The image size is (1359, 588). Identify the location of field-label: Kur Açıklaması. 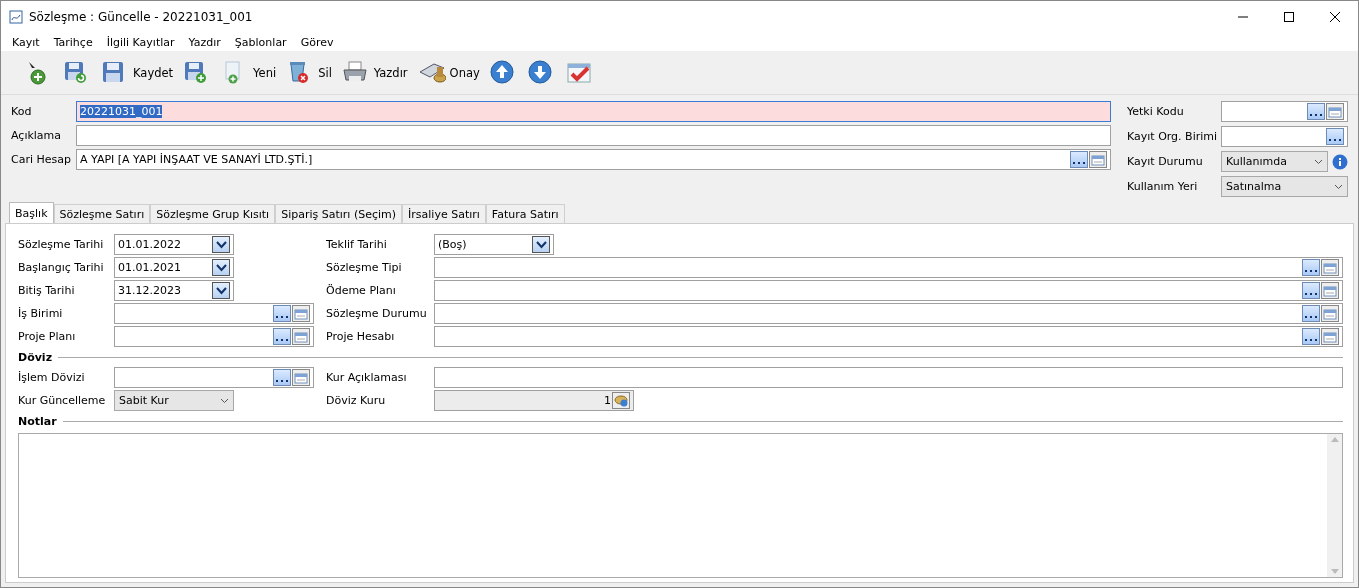
(367, 377).